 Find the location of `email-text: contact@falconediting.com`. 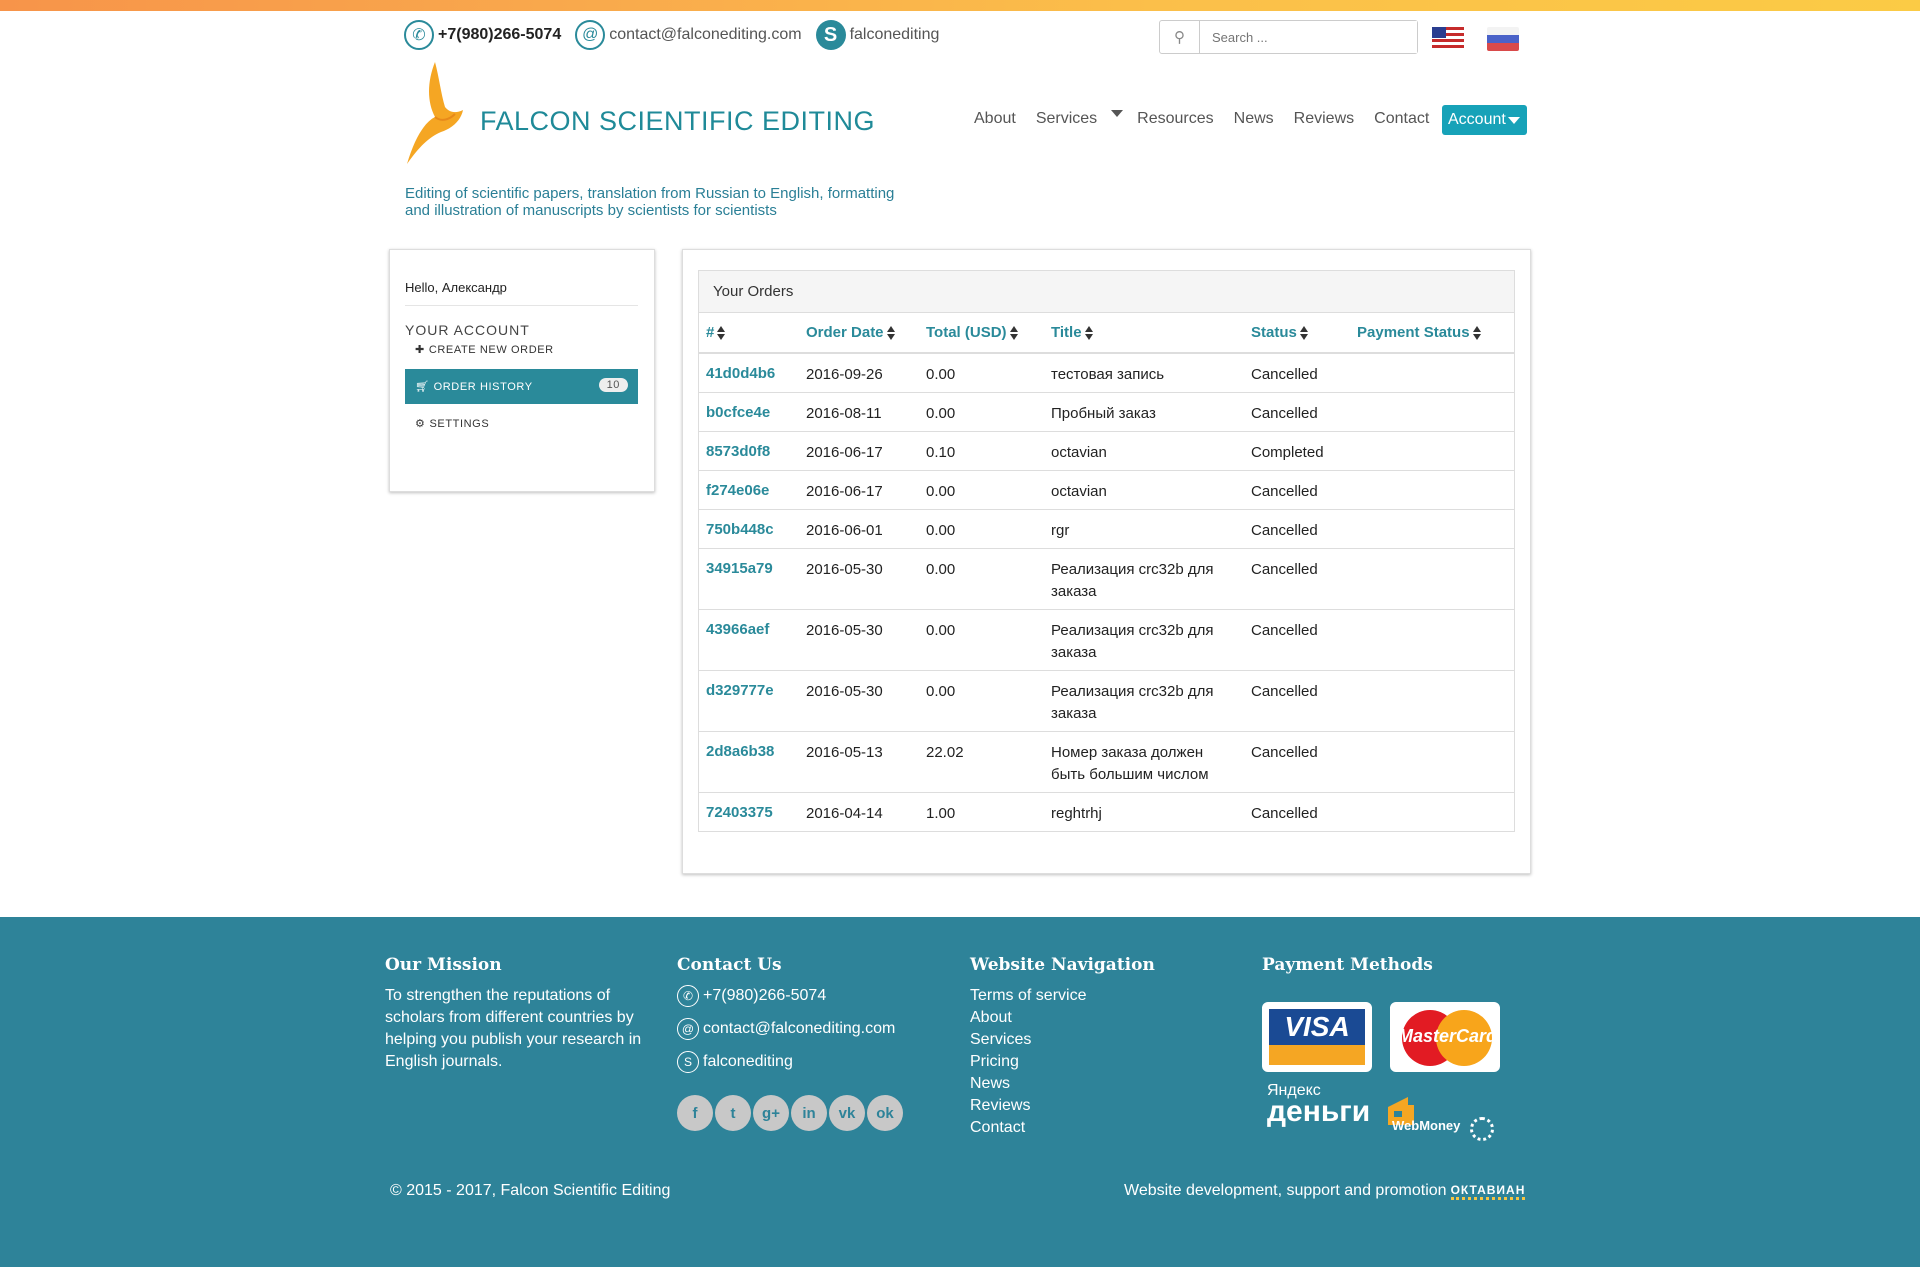

email-text: contact@falconediting.com is located at coordinates (705, 34).